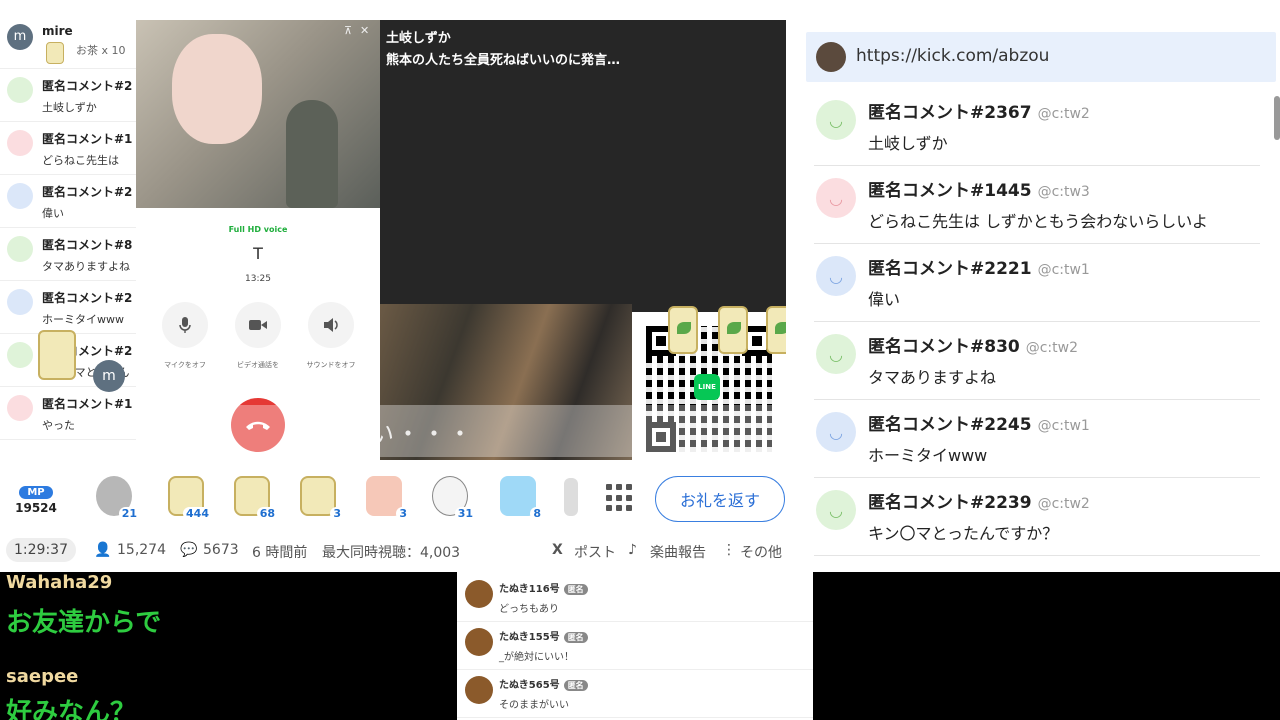 The width and height of the screenshot is (1280, 720). What do you see at coordinates (831, 57) in the screenshot?
I see `channel-avatar` at bounding box center [831, 57].